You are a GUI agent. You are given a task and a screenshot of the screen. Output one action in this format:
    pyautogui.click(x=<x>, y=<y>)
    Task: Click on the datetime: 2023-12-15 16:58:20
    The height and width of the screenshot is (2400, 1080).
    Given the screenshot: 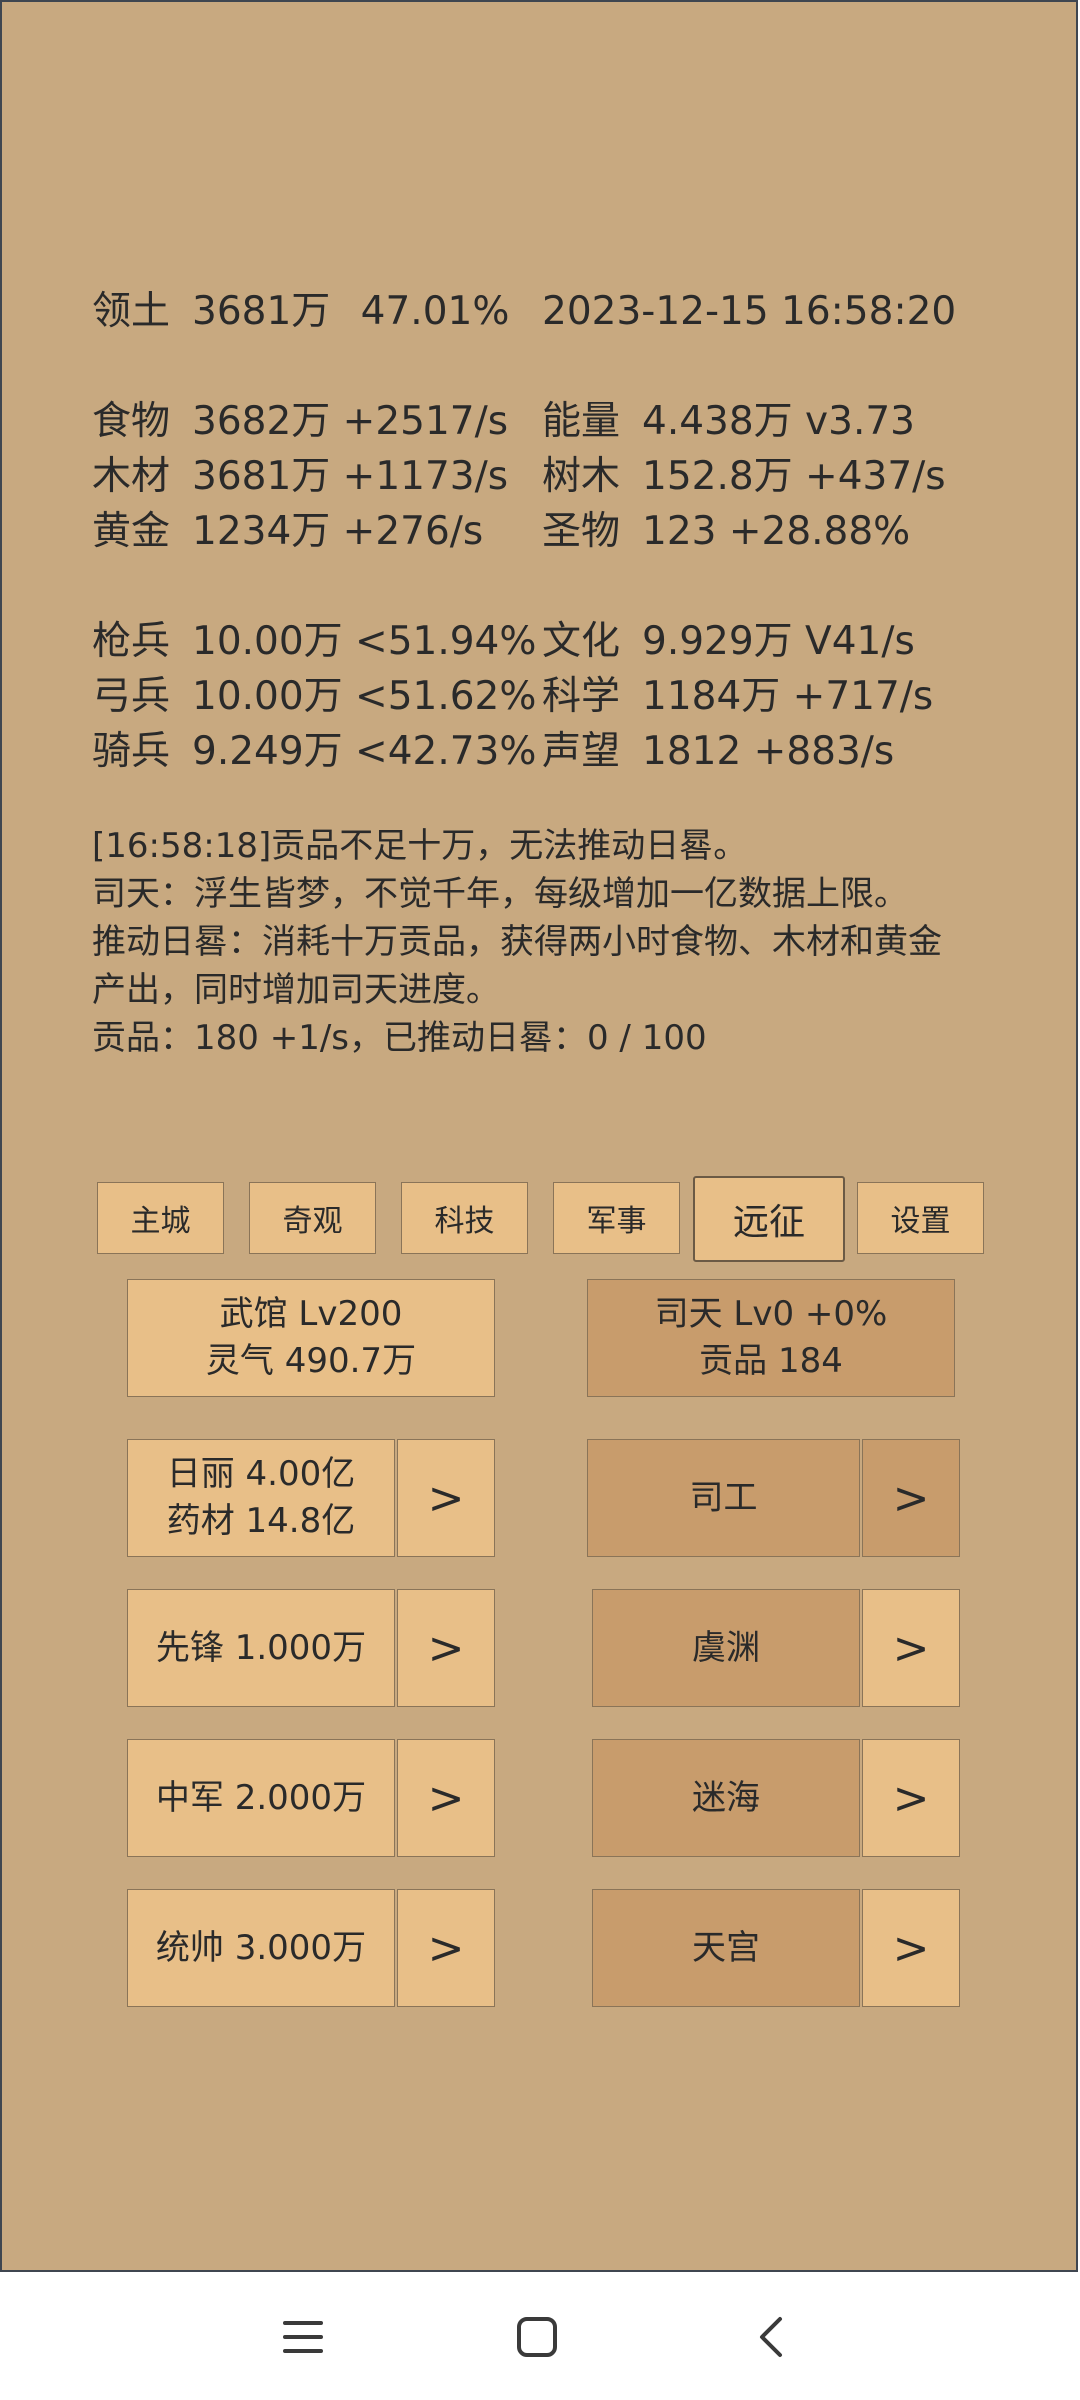 What is the action you would take?
    pyautogui.click(x=749, y=311)
    